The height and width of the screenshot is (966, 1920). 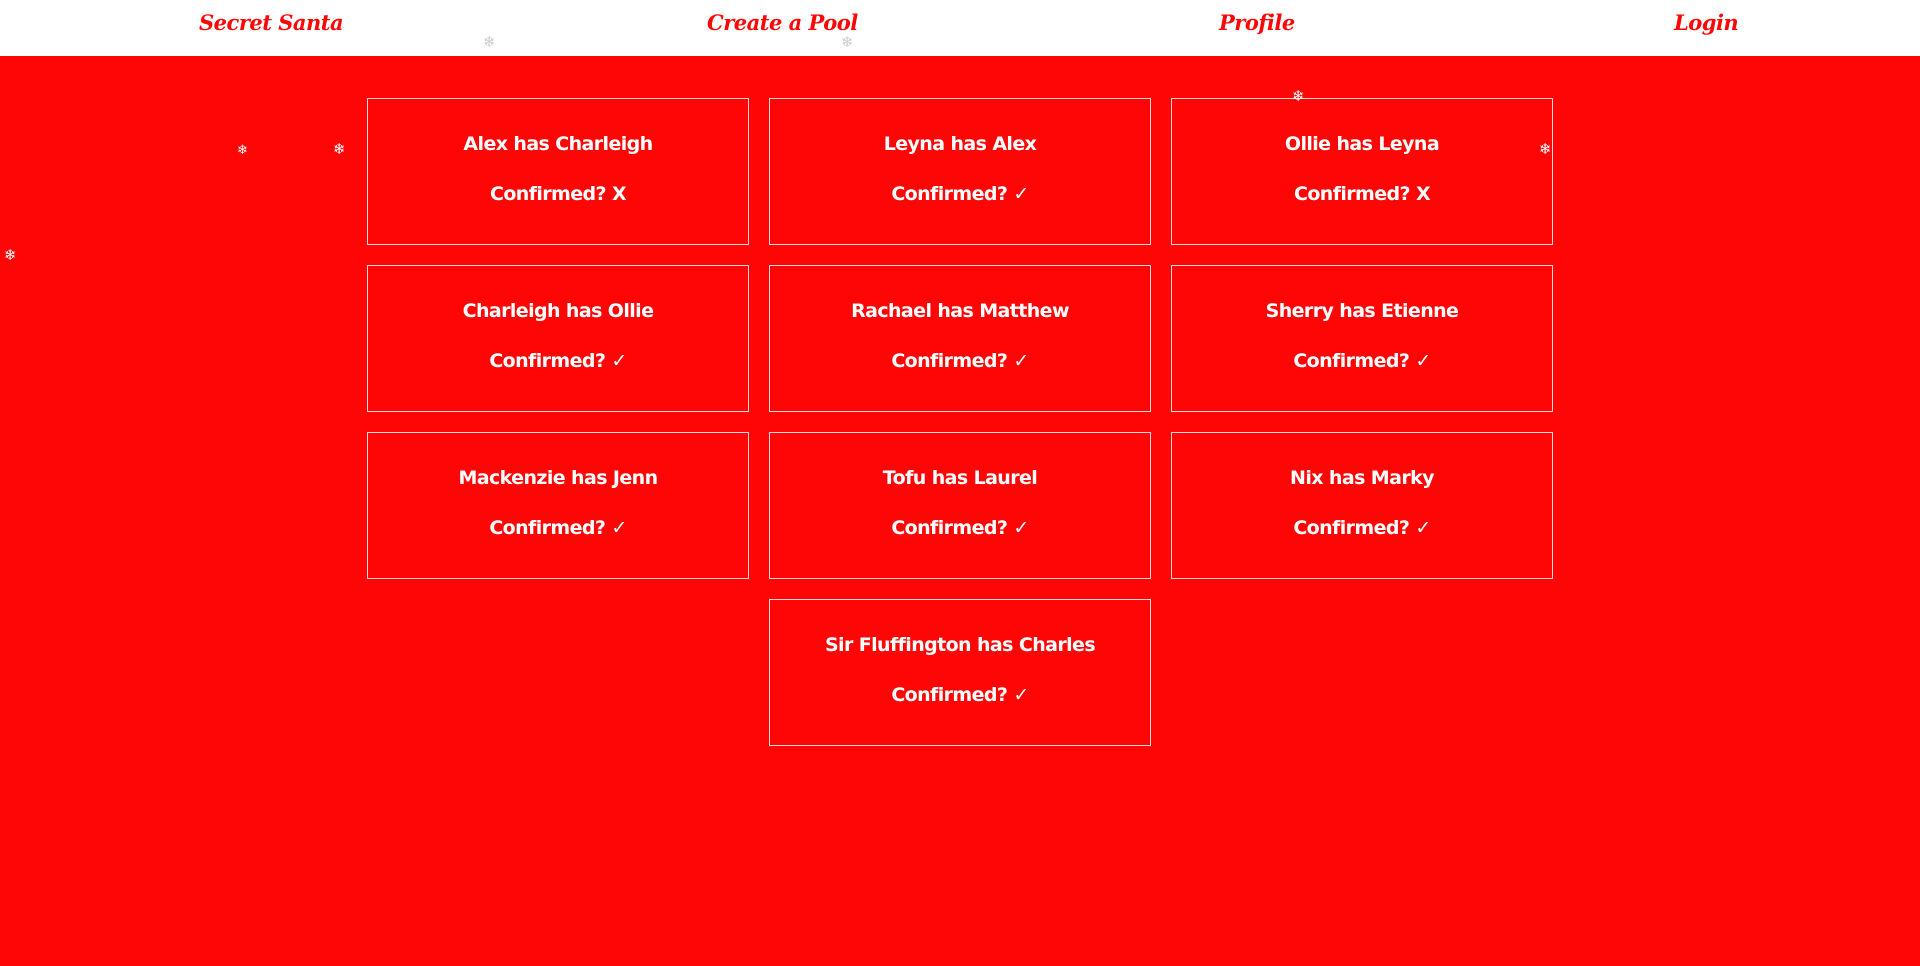 What do you see at coordinates (558, 505) in the screenshot?
I see `assignment-card: Mackenzie has Jenn Confirmed? ✓` at bounding box center [558, 505].